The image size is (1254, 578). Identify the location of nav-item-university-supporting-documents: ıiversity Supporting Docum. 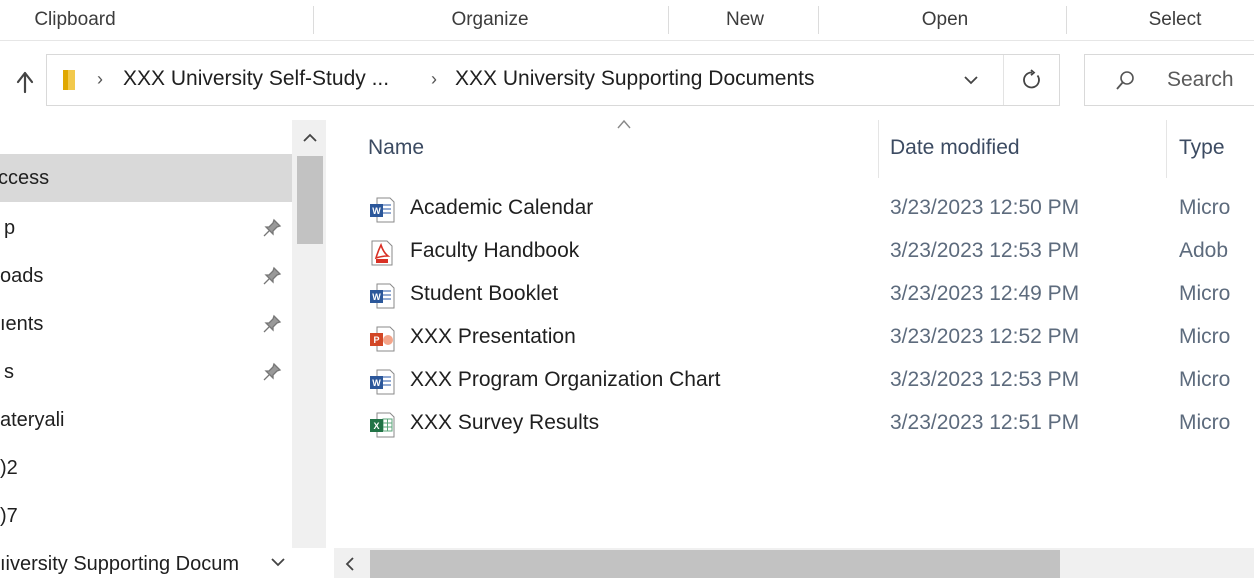
(131, 559).